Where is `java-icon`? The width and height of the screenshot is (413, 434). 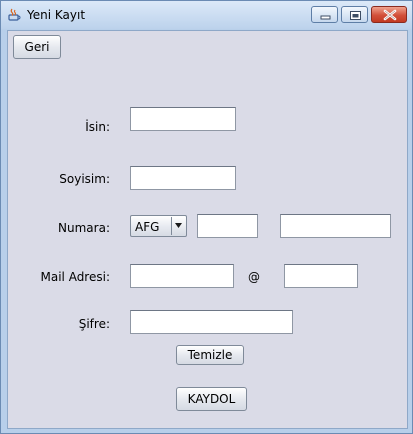 java-icon is located at coordinates (14, 14).